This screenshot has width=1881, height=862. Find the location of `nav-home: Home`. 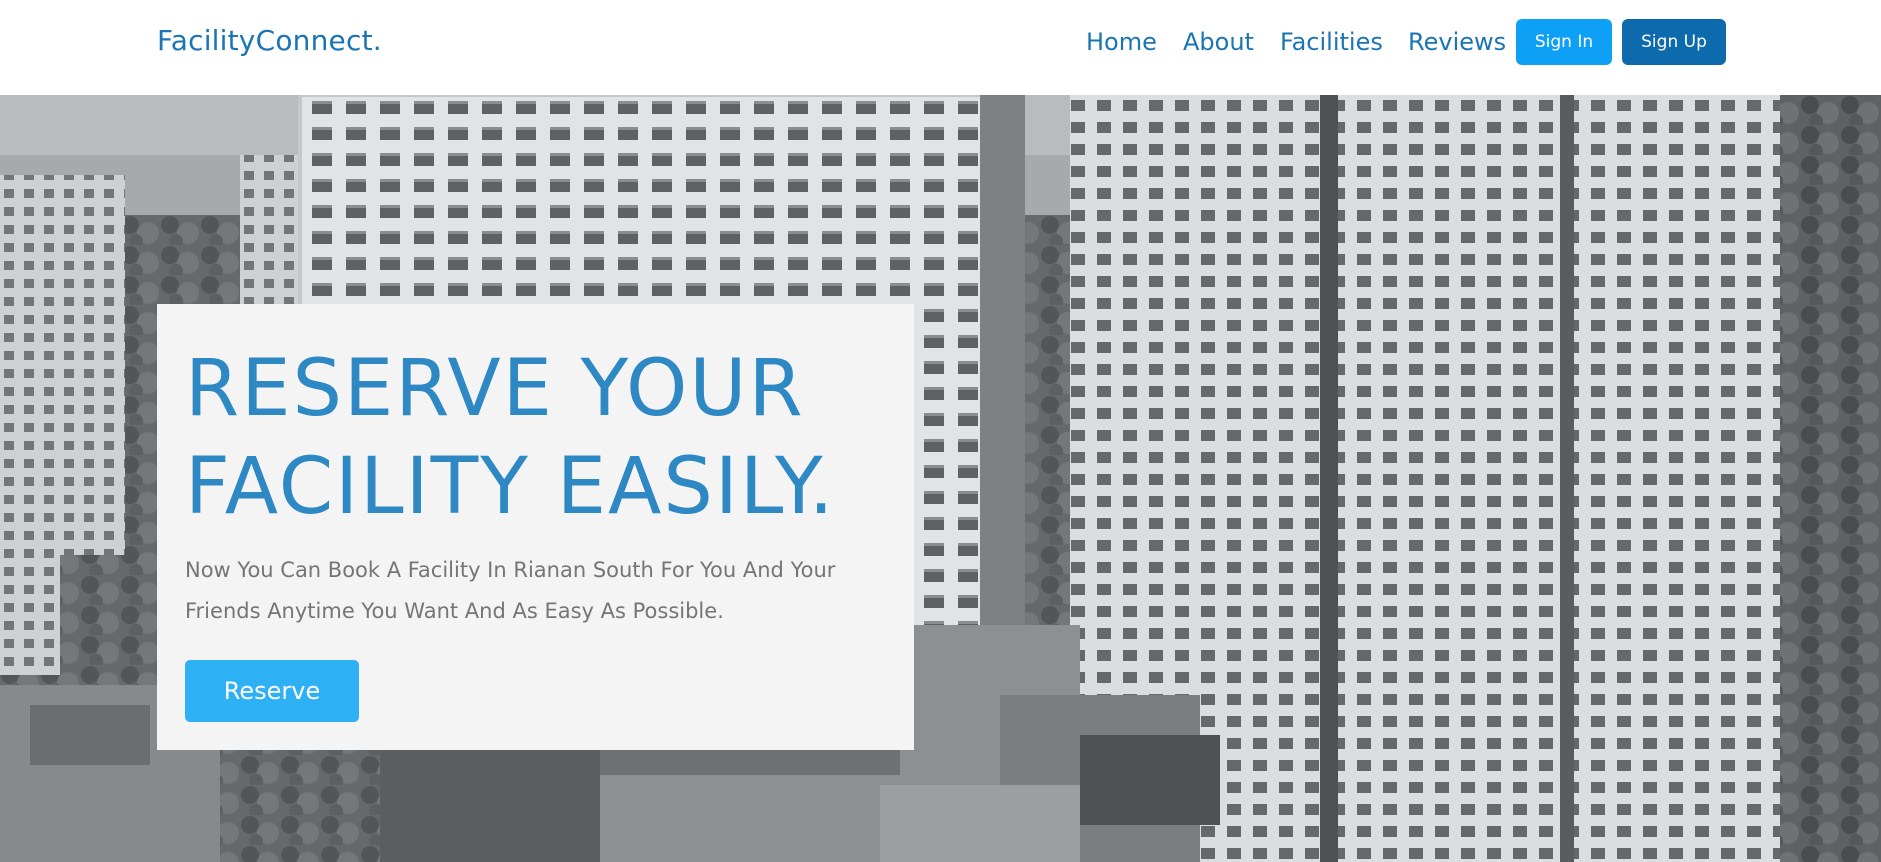

nav-home: Home is located at coordinates (1121, 42).